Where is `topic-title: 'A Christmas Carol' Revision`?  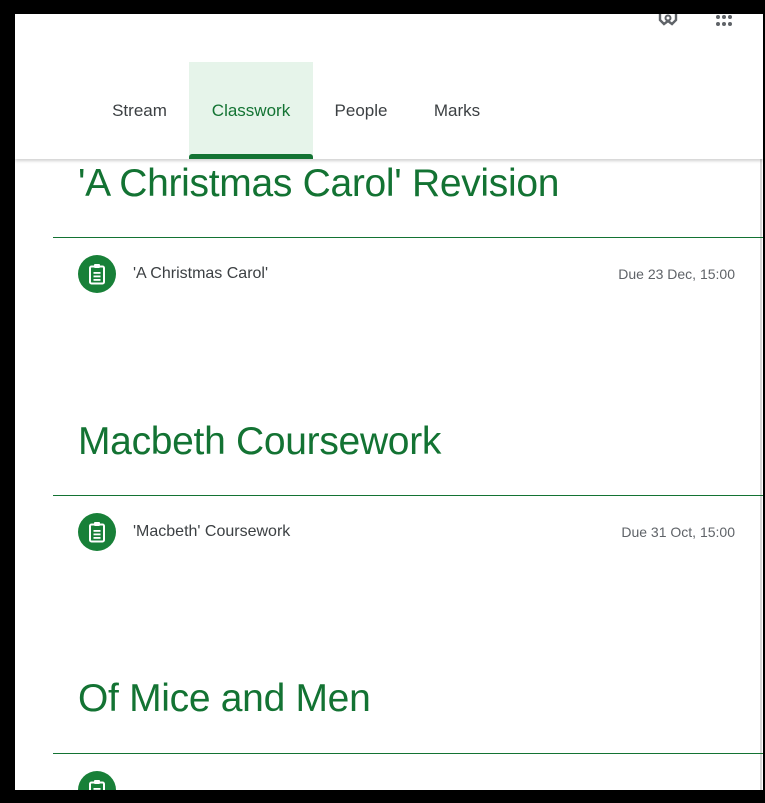 topic-title: 'A Christmas Carol' Revision is located at coordinates (319, 183).